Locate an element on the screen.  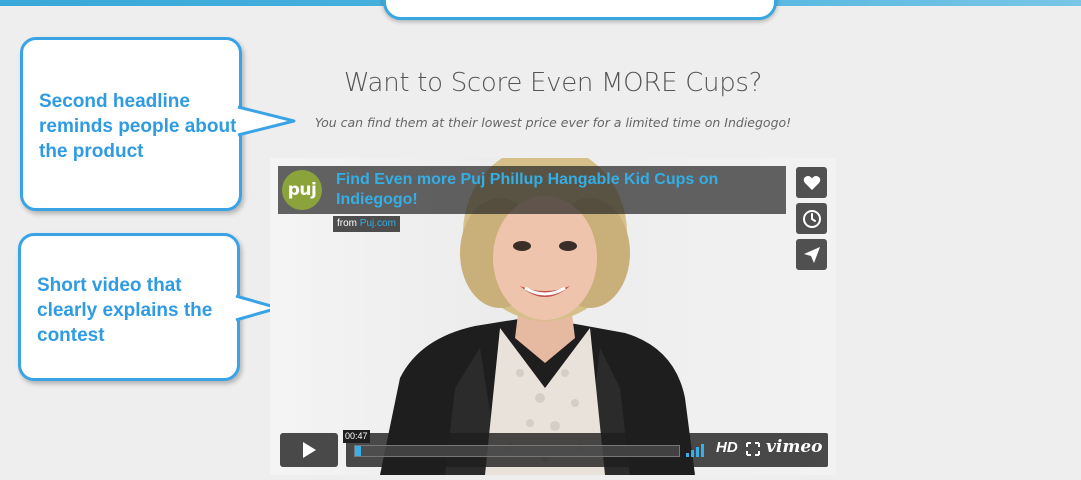
control-bar: HD vimeo is located at coordinates (587, 450).